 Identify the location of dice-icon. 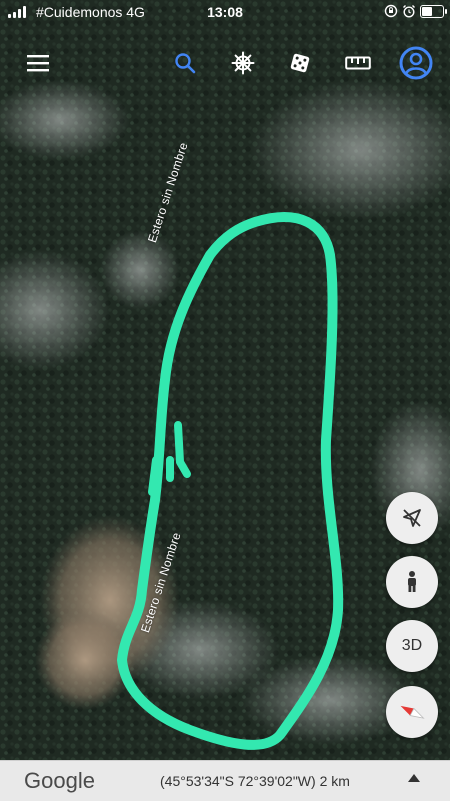
(300, 63).